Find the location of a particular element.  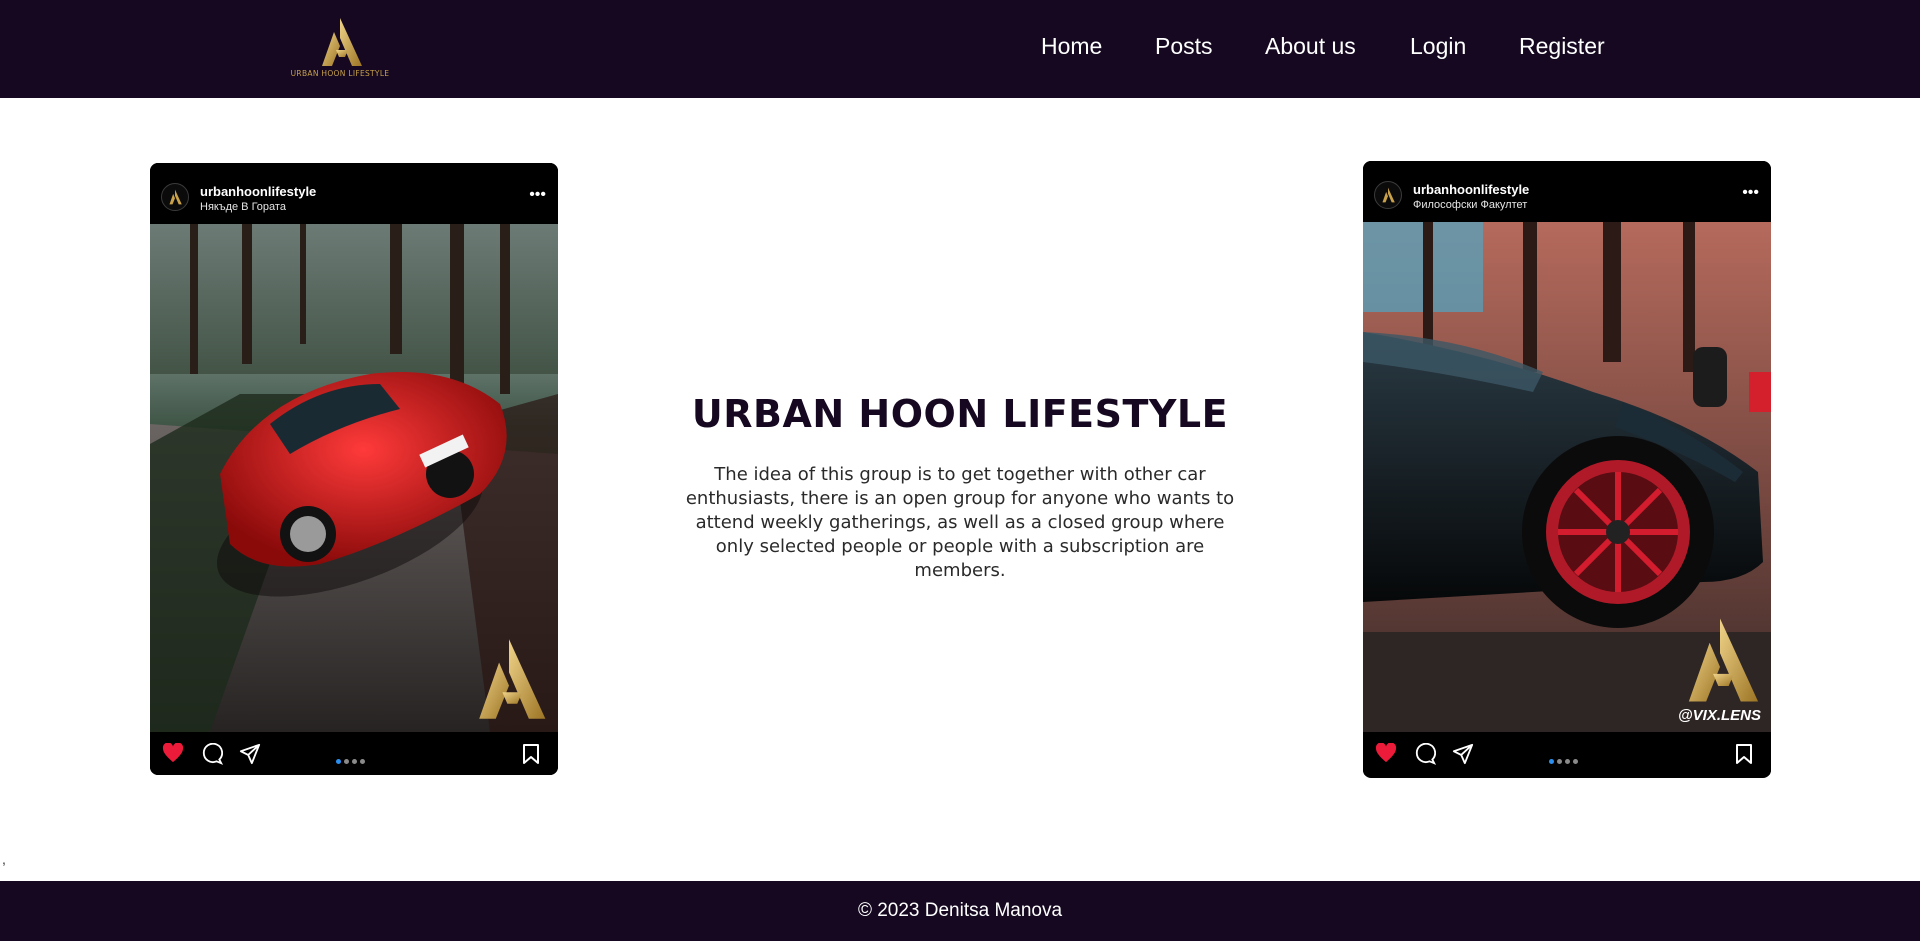

photo-credit: @VIX.LENS is located at coordinates (1719, 715).